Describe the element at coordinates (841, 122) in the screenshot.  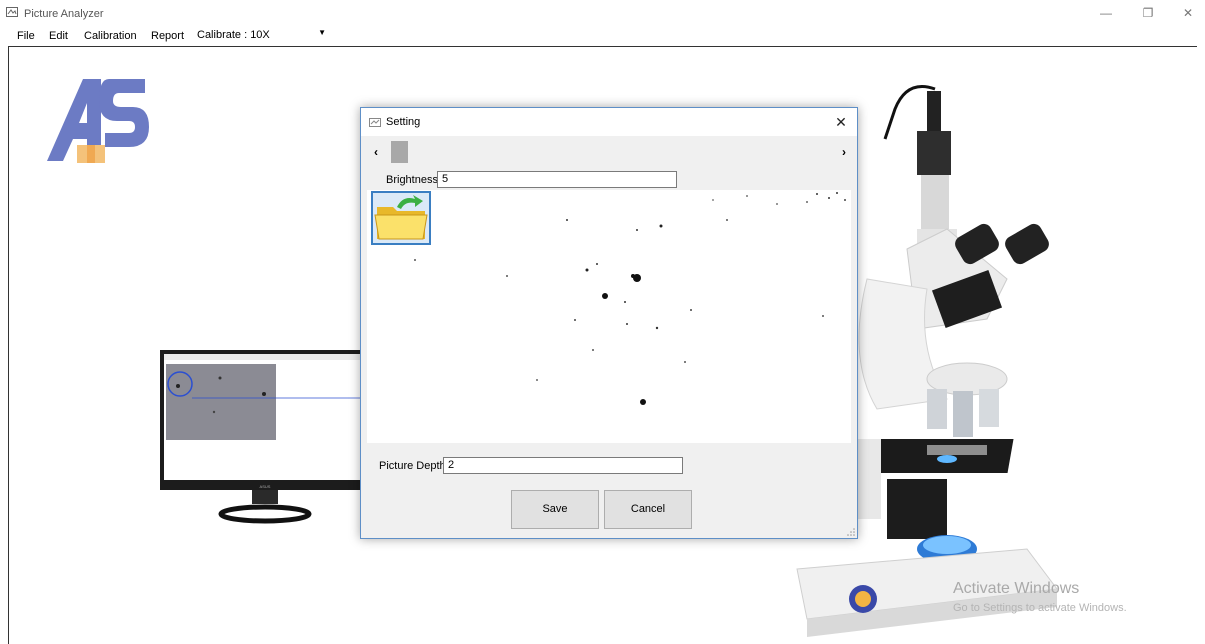
I see `dialog-close-icon: ✕` at that location.